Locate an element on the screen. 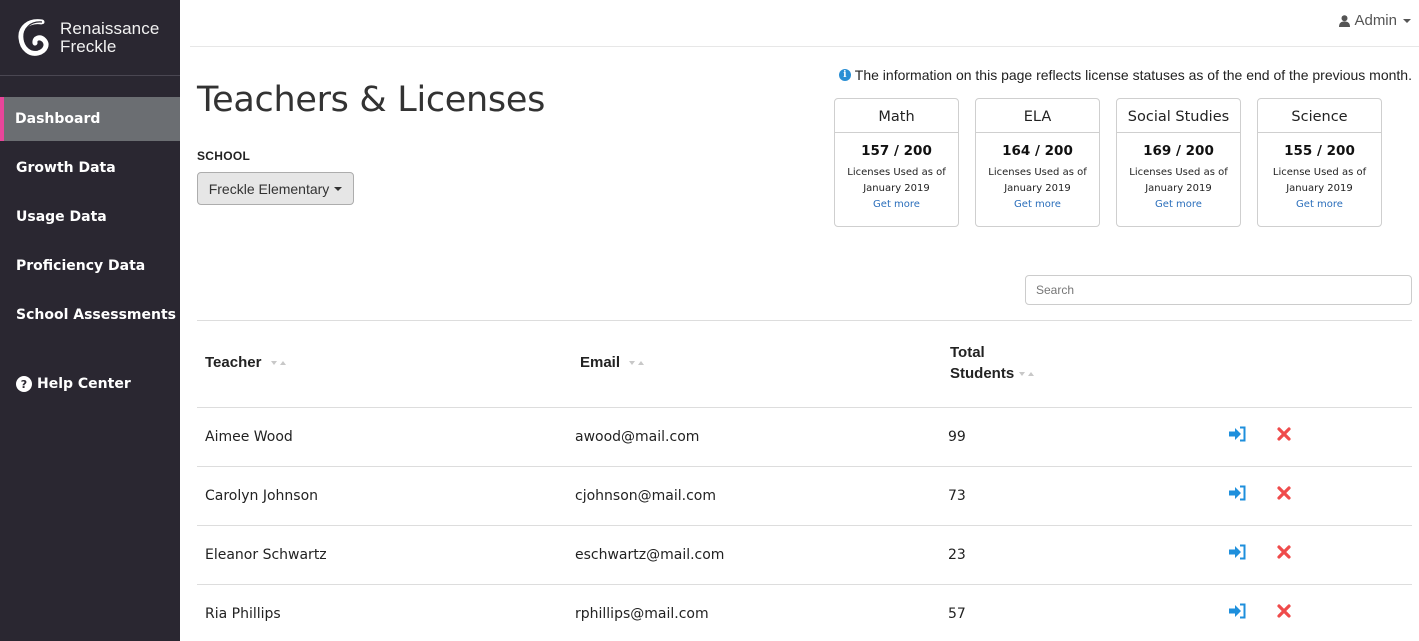 The image size is (1419, 641). total-students: 99 is located at coordinates (957, 437).